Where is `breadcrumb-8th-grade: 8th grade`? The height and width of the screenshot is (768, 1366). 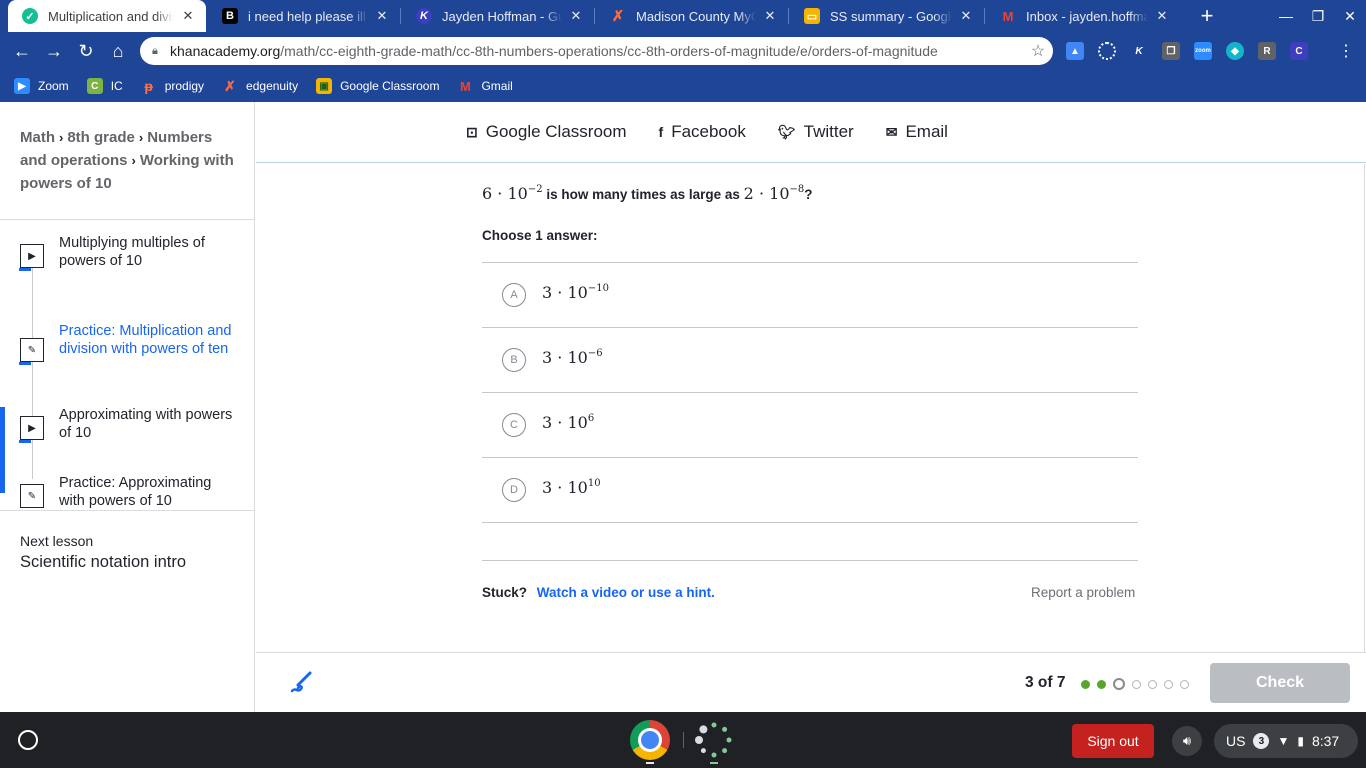 breadcrumb-8th-grade: 8th grade is located at coordinates (101, 137).